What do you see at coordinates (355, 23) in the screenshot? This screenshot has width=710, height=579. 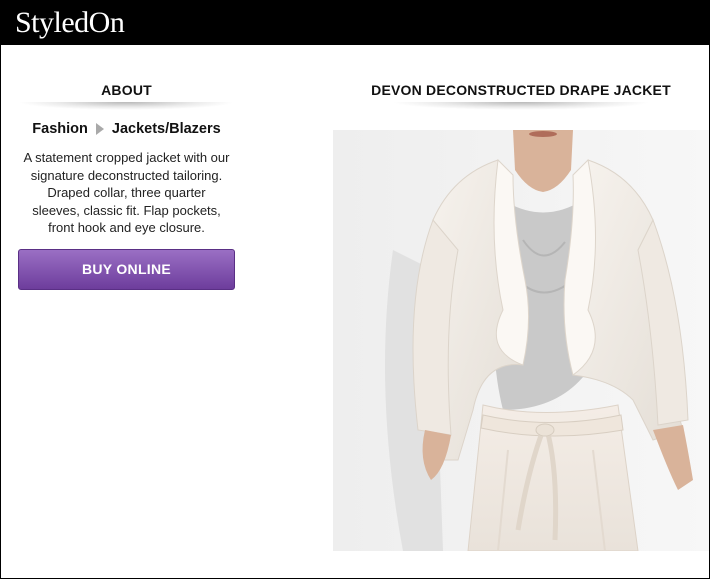 I see `header-bar: StyledOn` at bounding box center [355, 23].